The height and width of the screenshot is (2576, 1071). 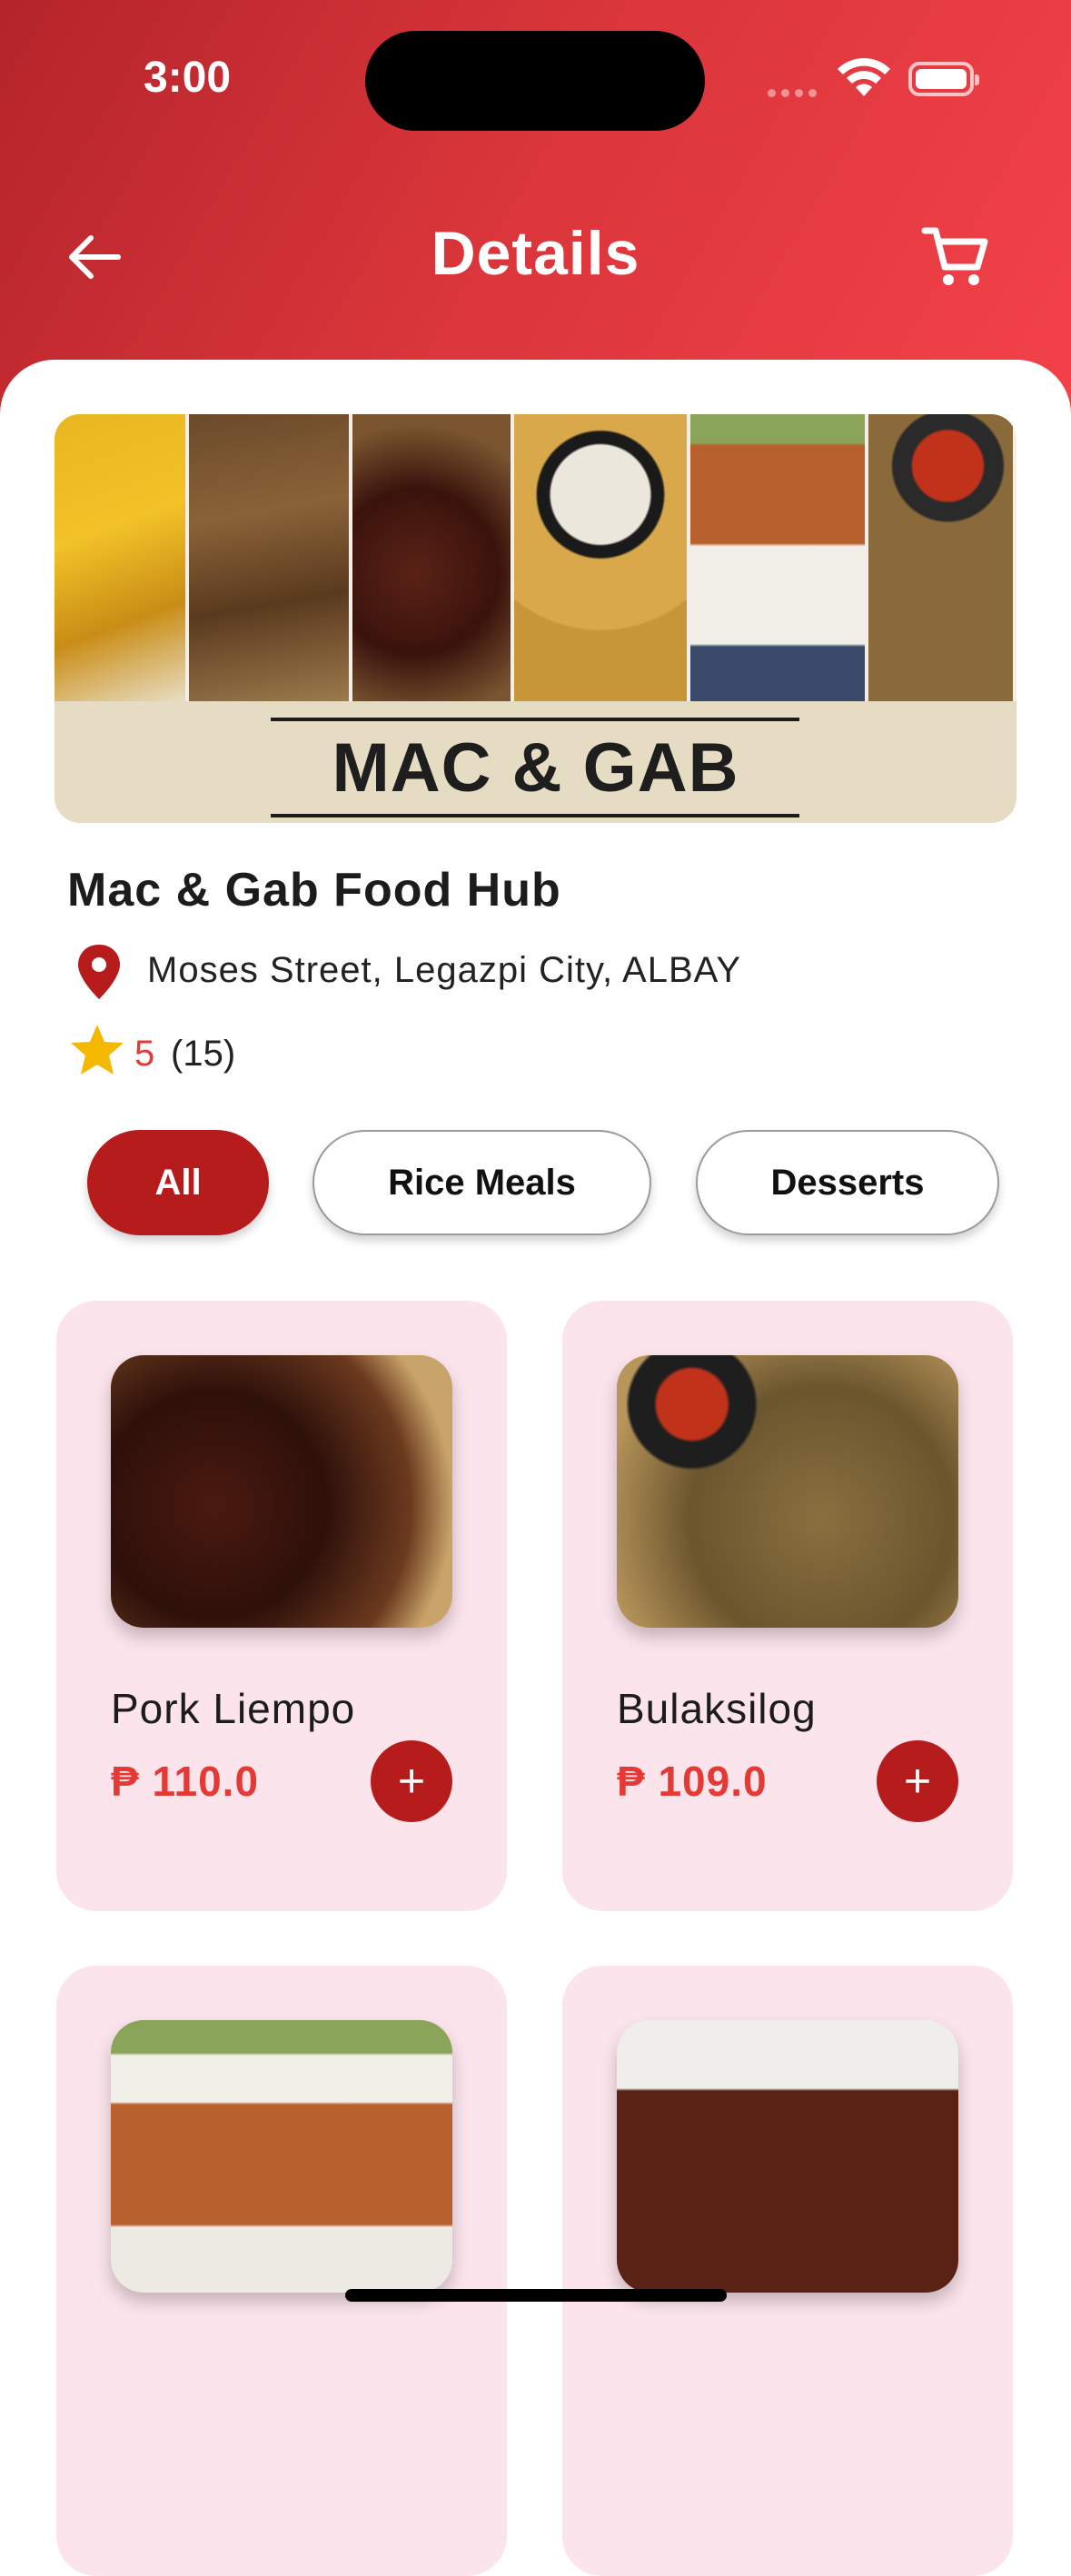 I want to click on category-chip-all: All, so click(x=178, y=1182).